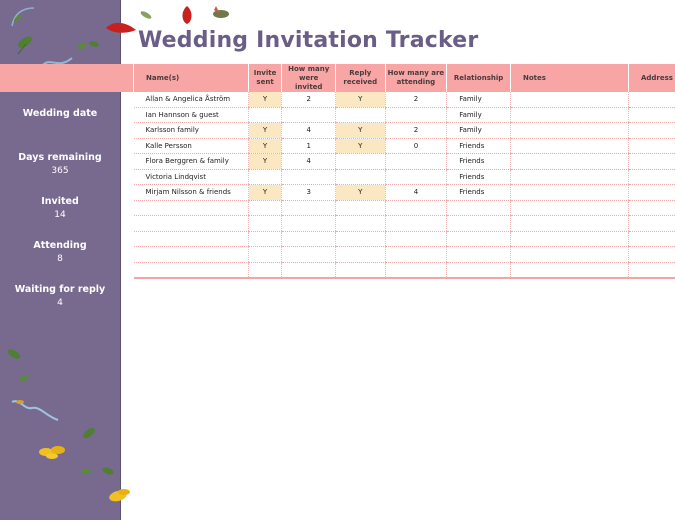 The image size is (675, 520). I want to click on cell-name: Flora Berggren & family, so click(191, 161).